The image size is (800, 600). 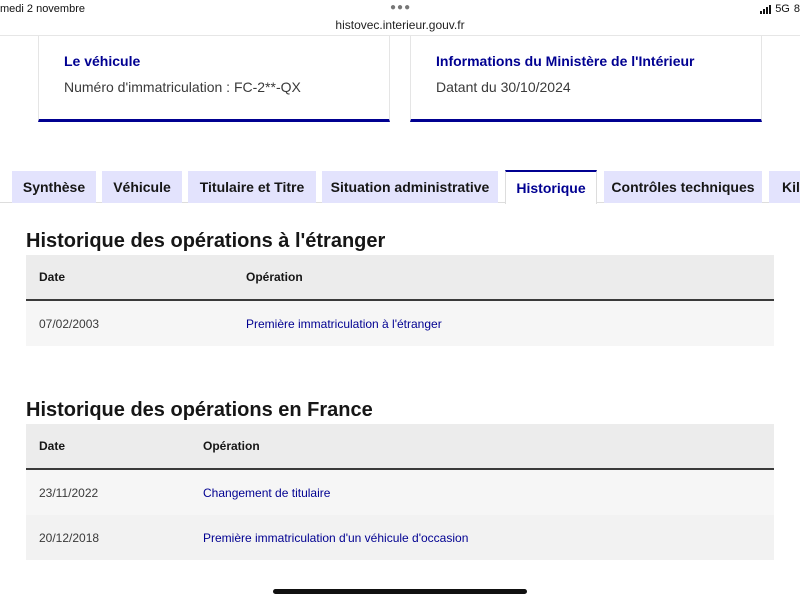 What do you see at coordinates (565, 61) in the screenshot?
I see `ministry-card-title: Informations du Ministère de l'Intérieur` at bounding box center [565, 61].